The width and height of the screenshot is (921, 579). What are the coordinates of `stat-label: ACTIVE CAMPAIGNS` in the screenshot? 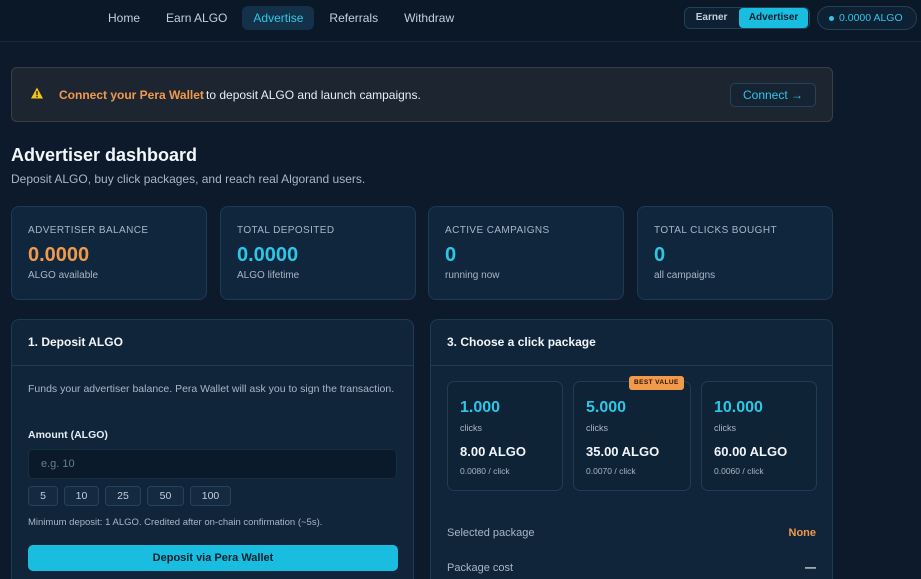 It's located at (497, 230).